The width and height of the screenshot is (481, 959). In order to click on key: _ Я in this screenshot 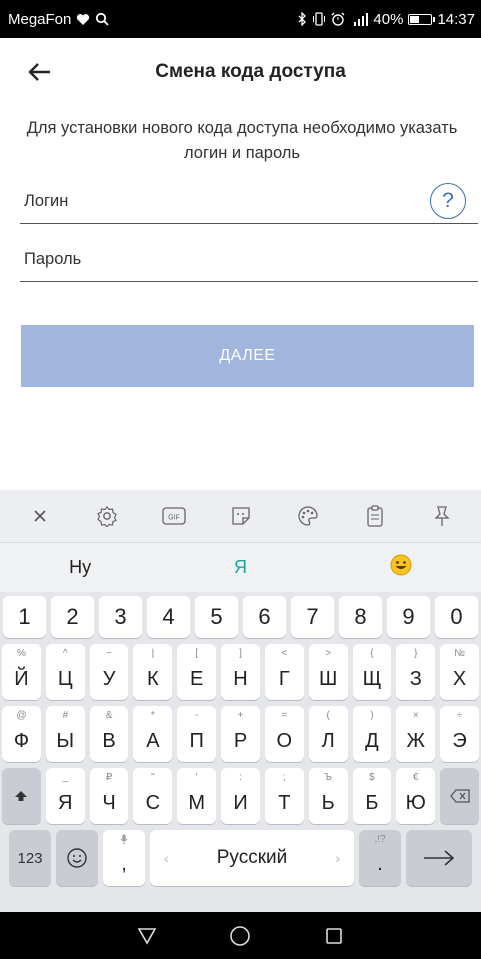, I will do `click(65, 796)`.